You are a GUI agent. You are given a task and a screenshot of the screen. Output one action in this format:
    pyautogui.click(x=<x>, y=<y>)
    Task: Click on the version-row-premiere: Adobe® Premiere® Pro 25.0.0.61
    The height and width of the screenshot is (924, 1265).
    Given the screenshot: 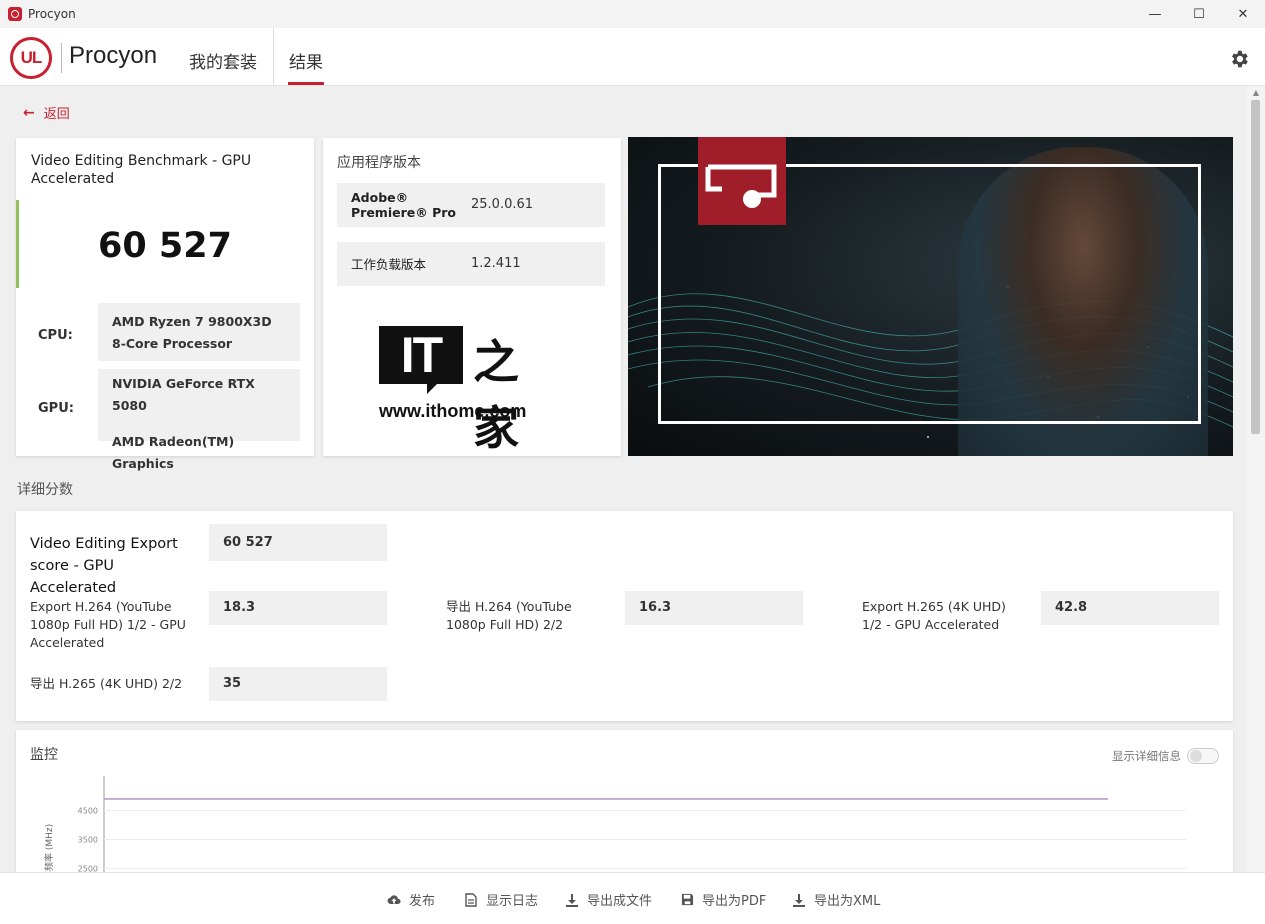 What is the action you would take?
    pyautogui.click(x=471, y=205)
    